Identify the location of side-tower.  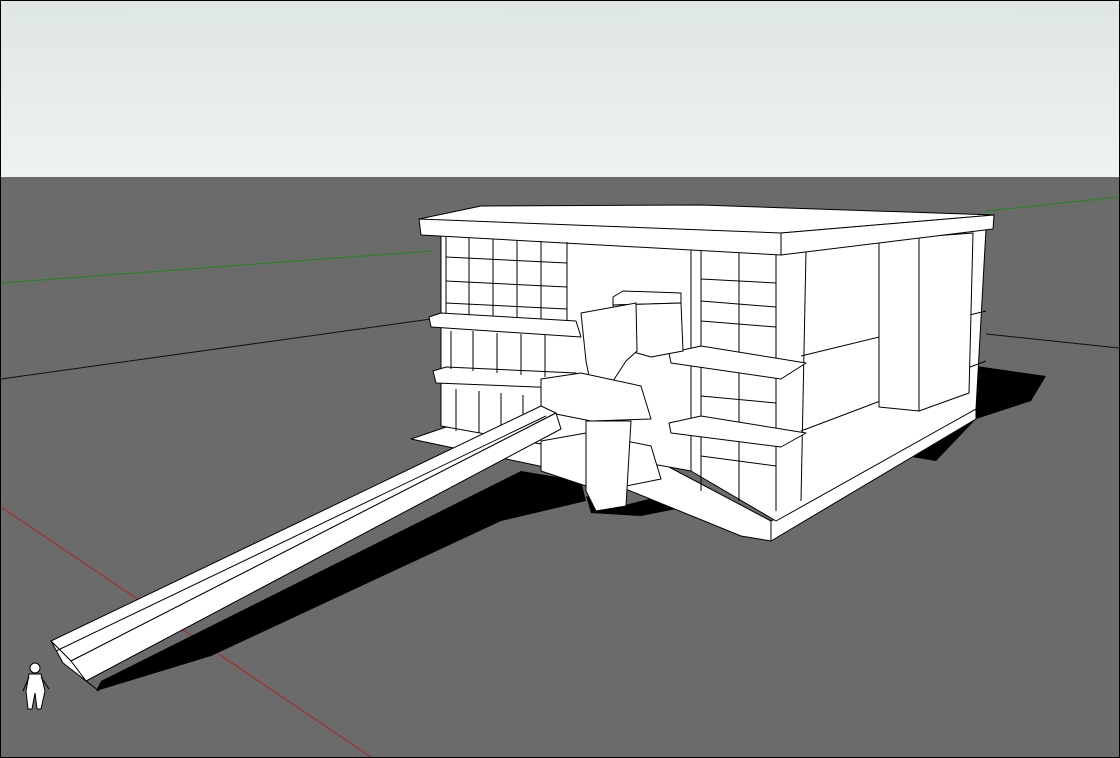
(899, 324).